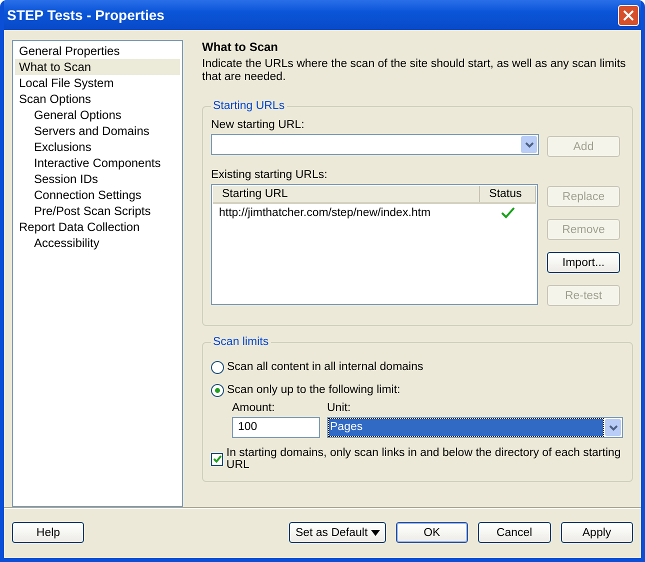  What do you see at coordinates (97, 163) in the screenshot?
I see `tree-item: Interactive Components` at bounding box center [97, 163].